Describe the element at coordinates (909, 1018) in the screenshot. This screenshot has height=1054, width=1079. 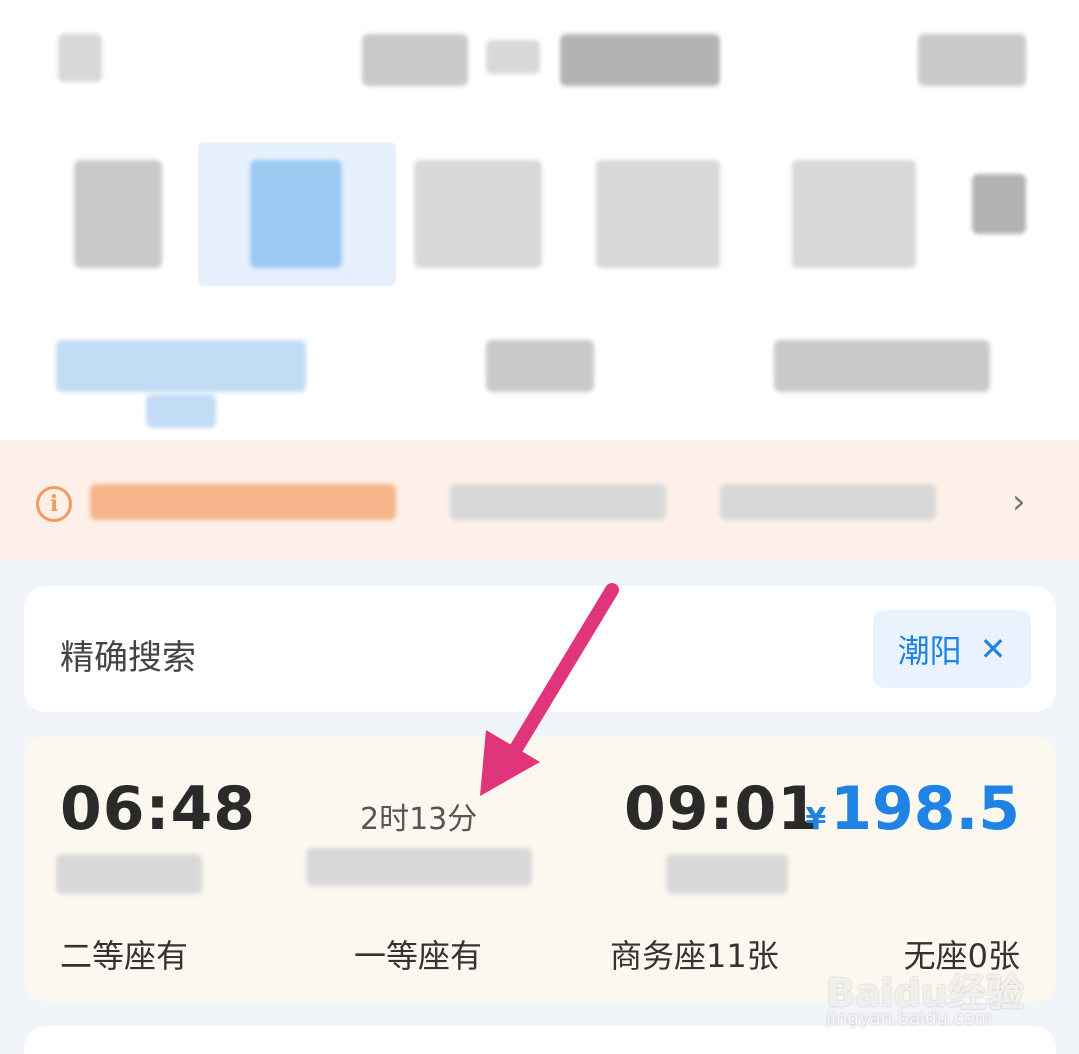
I see `watermark-url: jingyan.baidu.com` at that location.